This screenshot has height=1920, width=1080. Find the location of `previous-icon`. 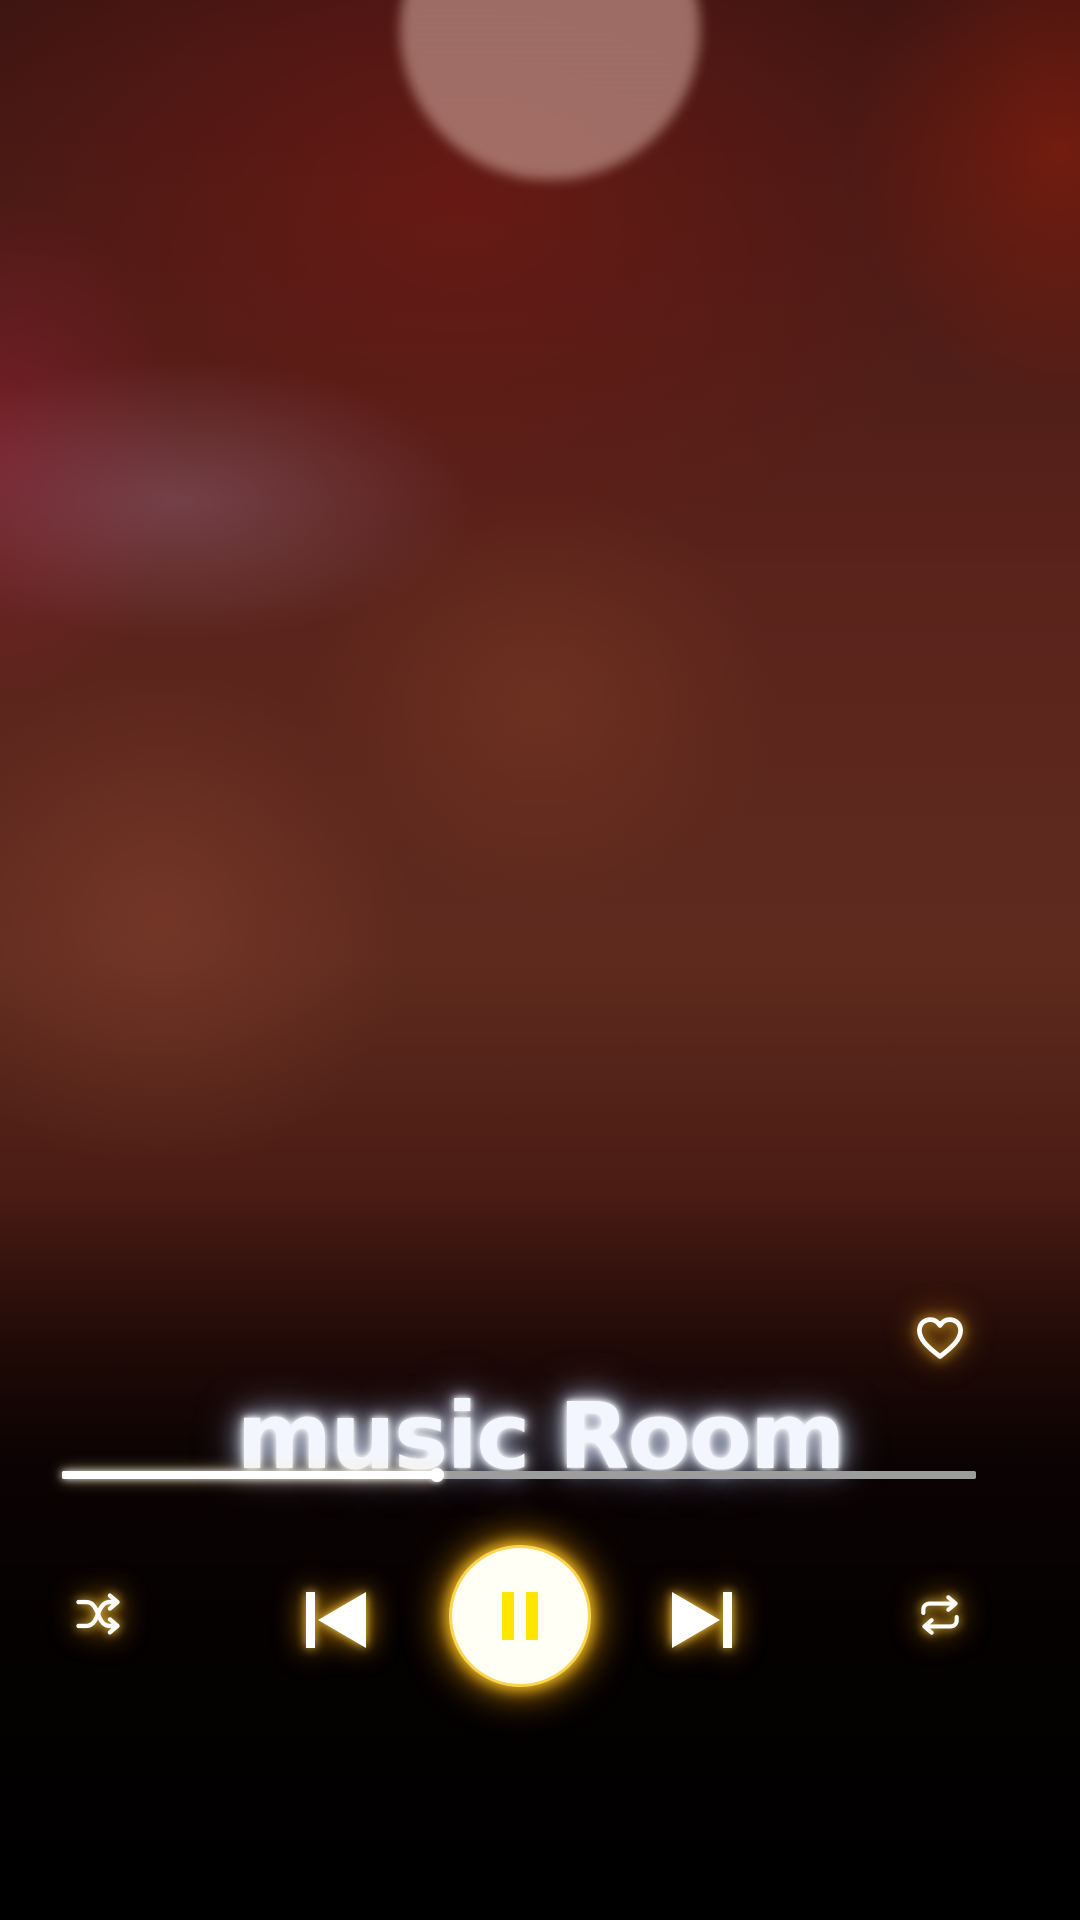

previous-icon is located at coordinates (336, 1620).